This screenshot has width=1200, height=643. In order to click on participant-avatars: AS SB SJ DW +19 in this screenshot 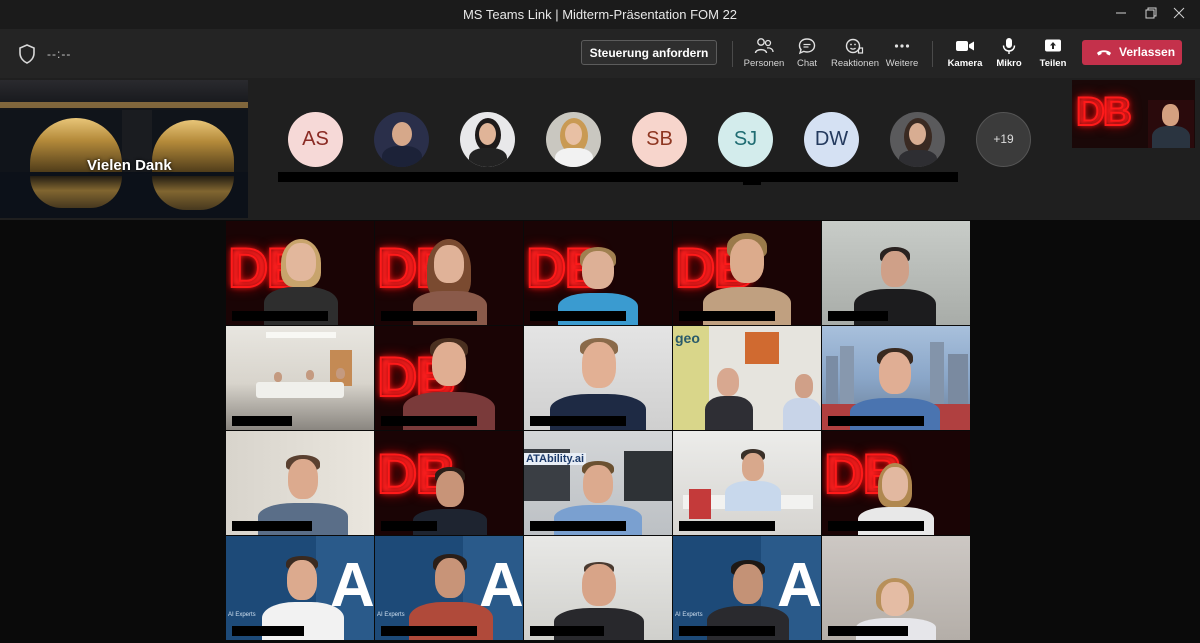, I will do `click(659, 149)`.